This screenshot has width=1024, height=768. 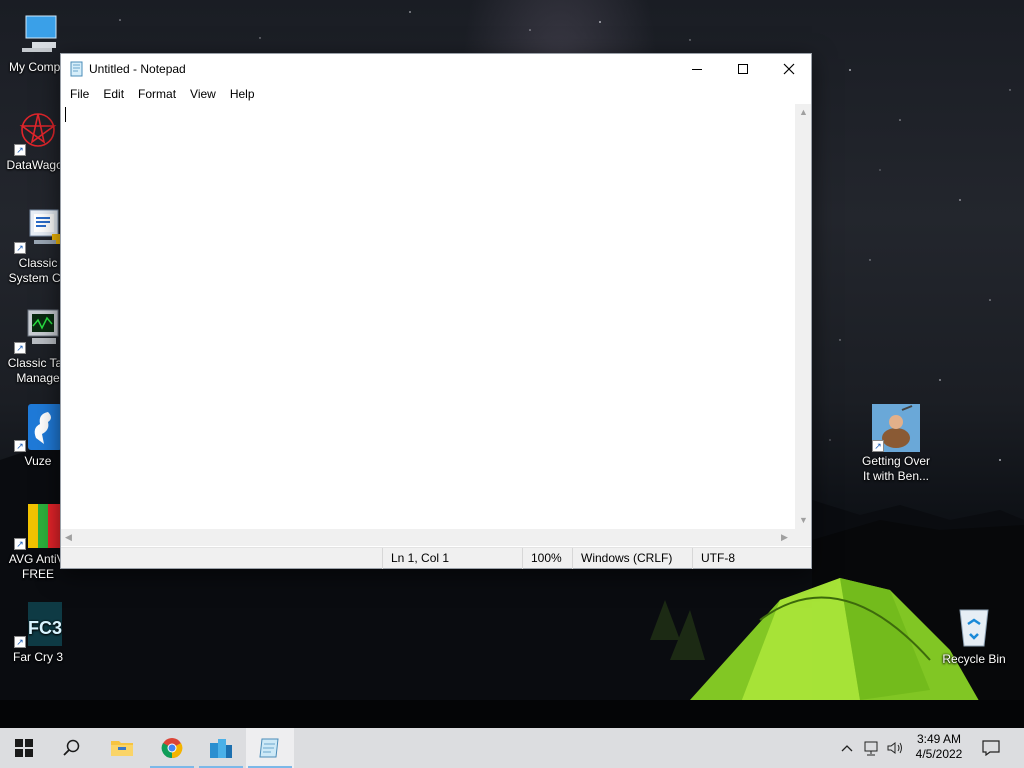 I want to click on scroll-right-icon: ▶, so click(x=784, y=537).